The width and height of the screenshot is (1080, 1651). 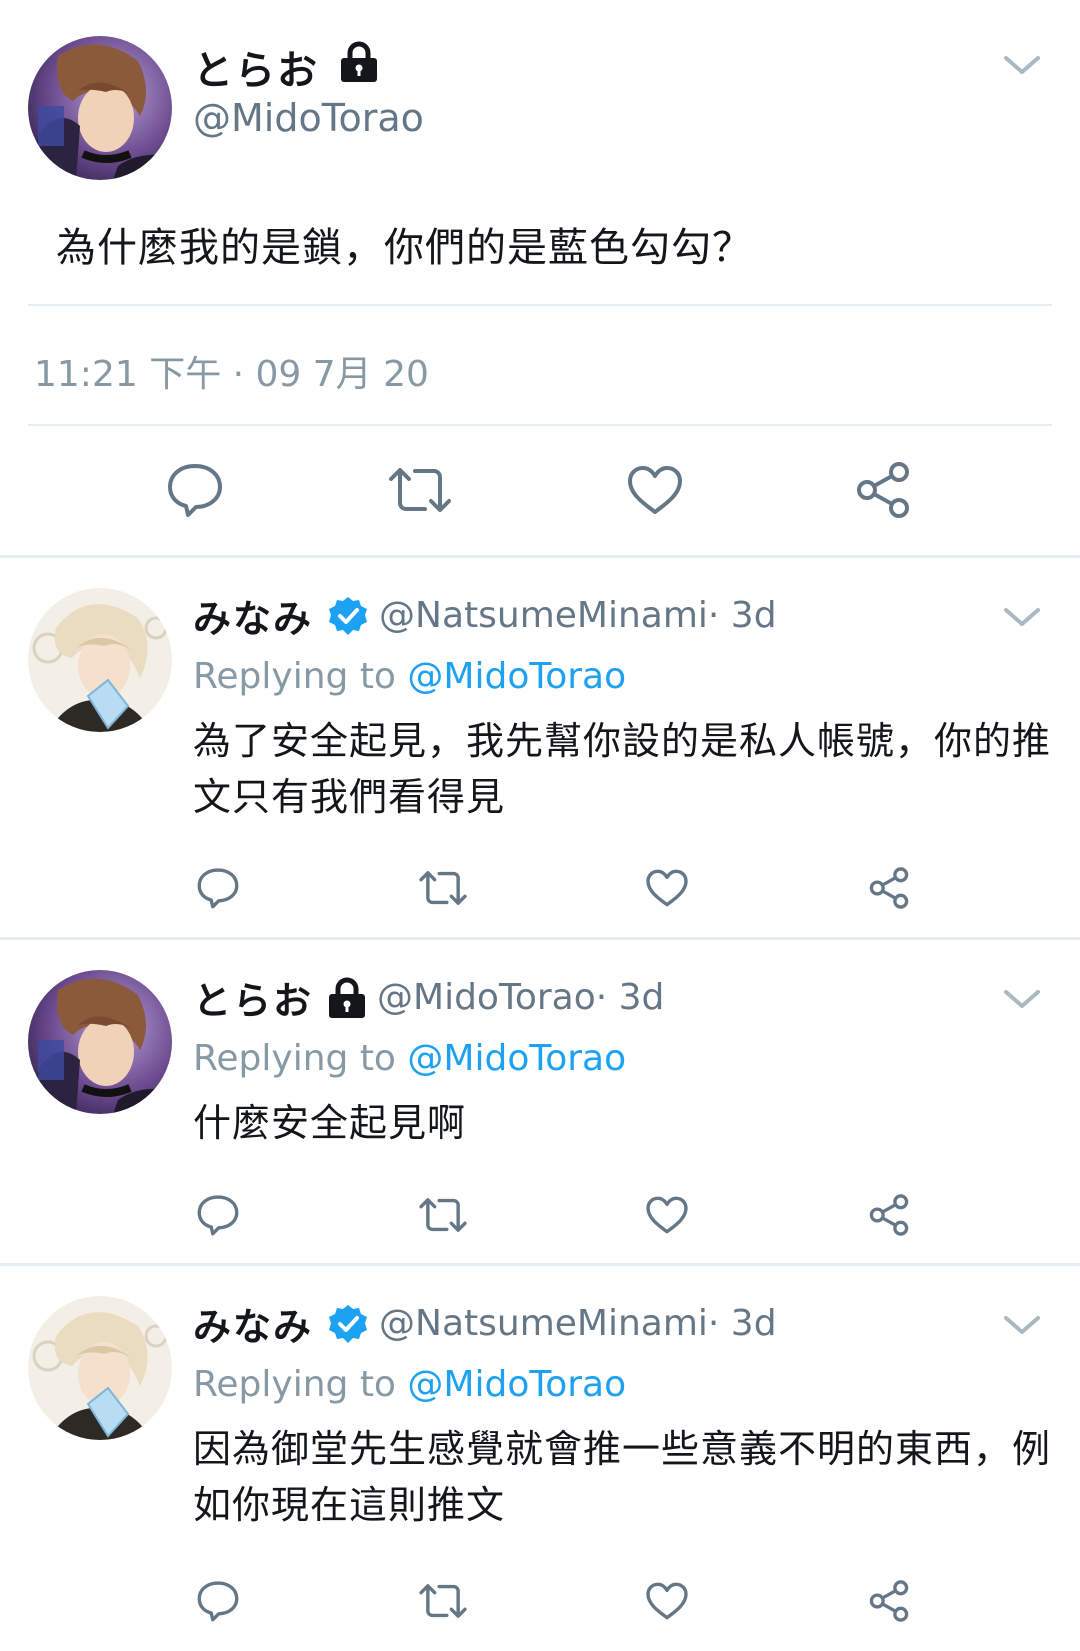 What do you see at coordinates (622, 769) in the screenshot?
I see `tweet-text: 為了安全起見，我先幫你設的是私人帳號，你的推文只有我們看得見` at bounding box center [622, 769].